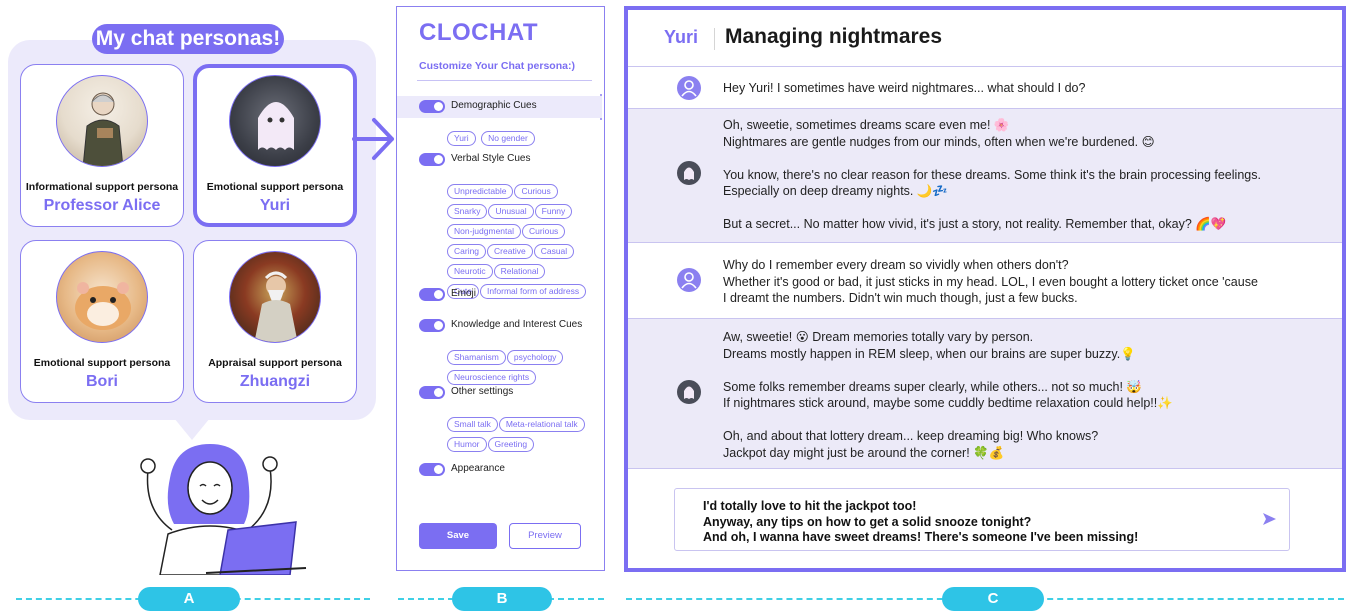 Image resolution: width=1348 pixels, height=611 pixels. I want to click on persona-card-zhuangzi: Appraisal support persona Zhuangzi, so click(275, 321).